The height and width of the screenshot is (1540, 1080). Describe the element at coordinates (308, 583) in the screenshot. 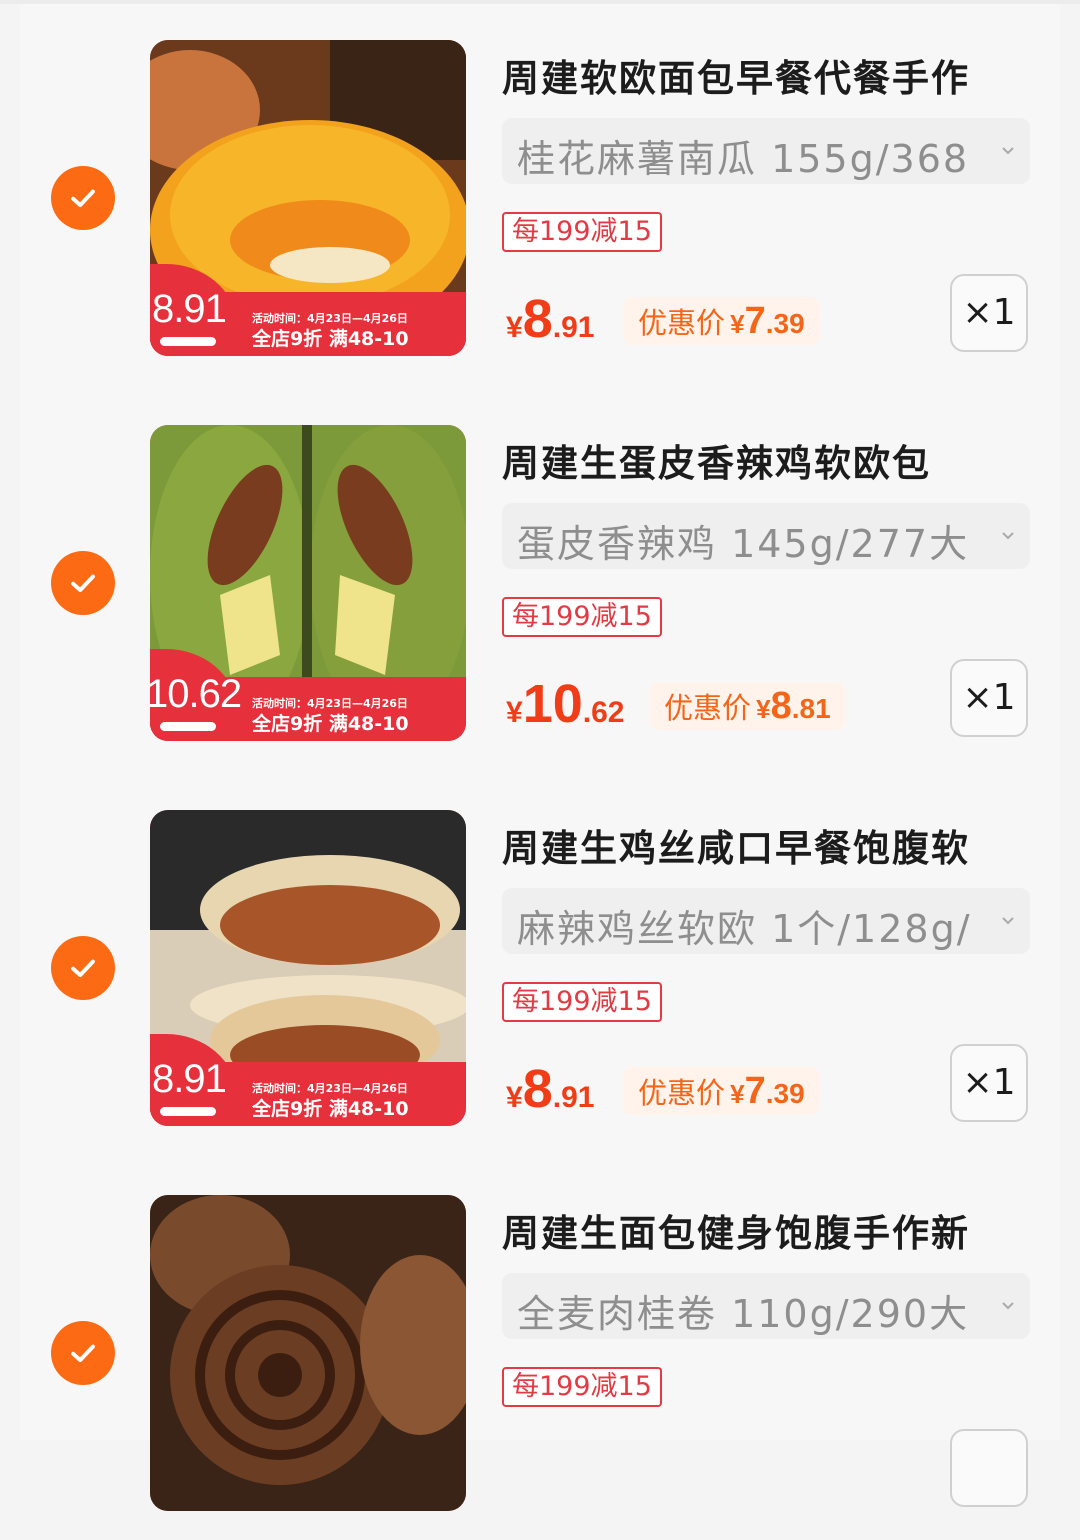

I see `product-image: 10.62 活动时间：4月23日—4月26日 全店9折 满48-10` at that location.